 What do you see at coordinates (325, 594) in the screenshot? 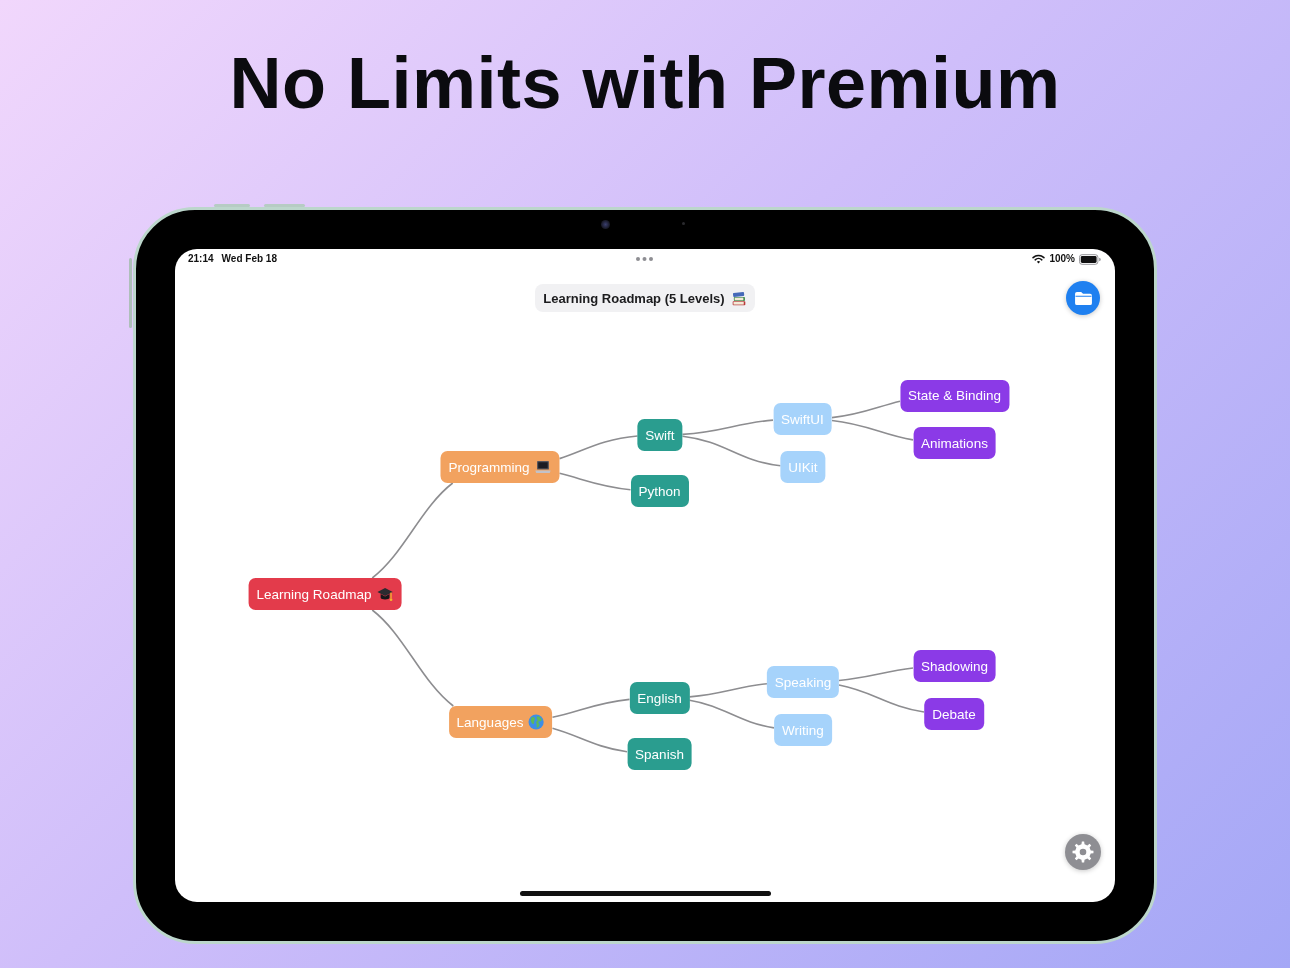
I see `mind-map-node: Learning Roadmap` at bounding box center [325, 594].